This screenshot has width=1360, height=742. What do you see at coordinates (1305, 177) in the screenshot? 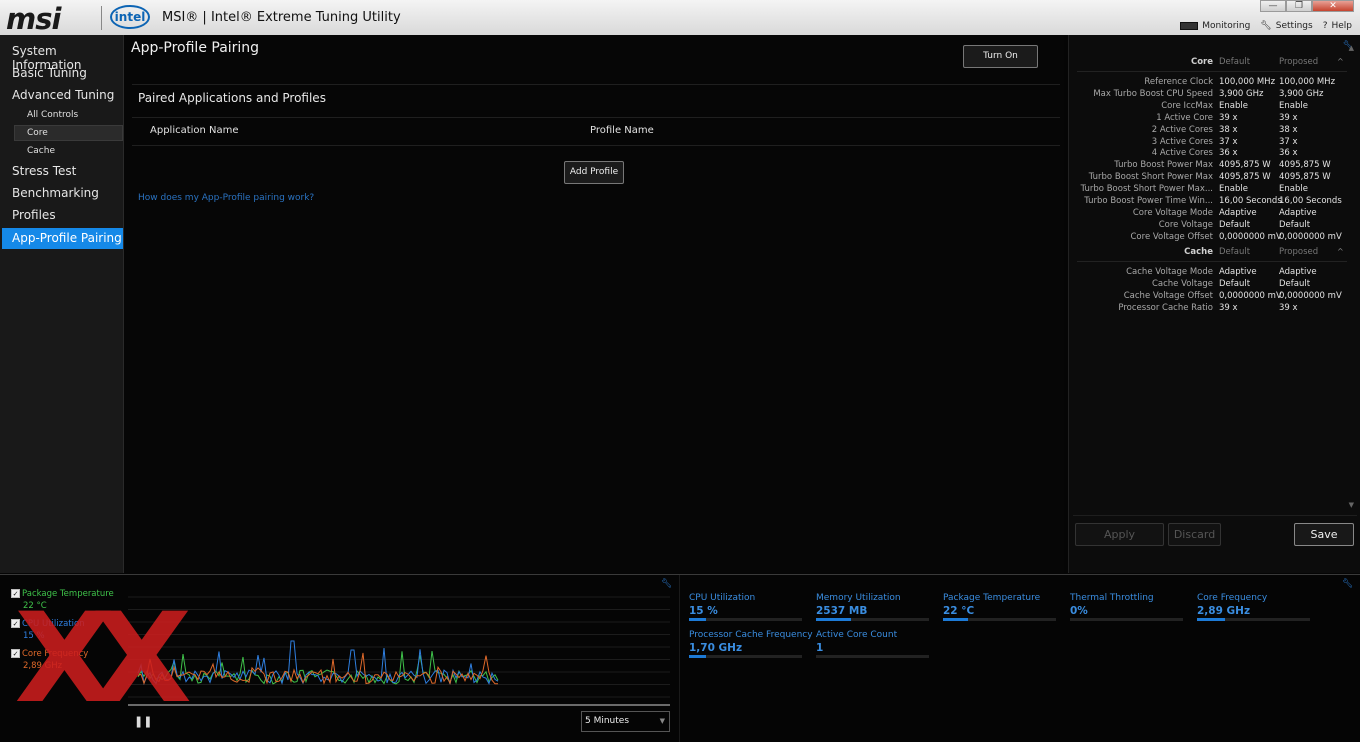
I see `setting-proposed: 4095,875 W` at bounding box center [1305, 177].